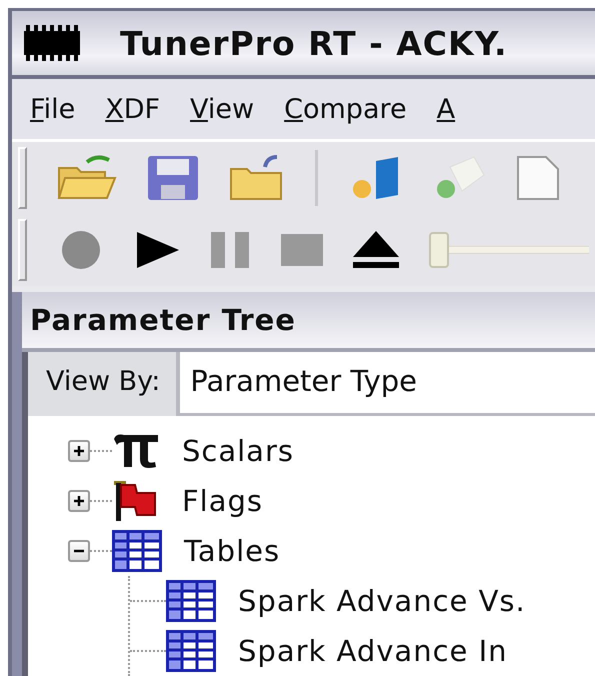 The width and height of the screenshot is (595, 676). Describe the element at coordinates (382, 601) in the screenshot. I see `tree-item: Spark Advance Vs.` at that location.